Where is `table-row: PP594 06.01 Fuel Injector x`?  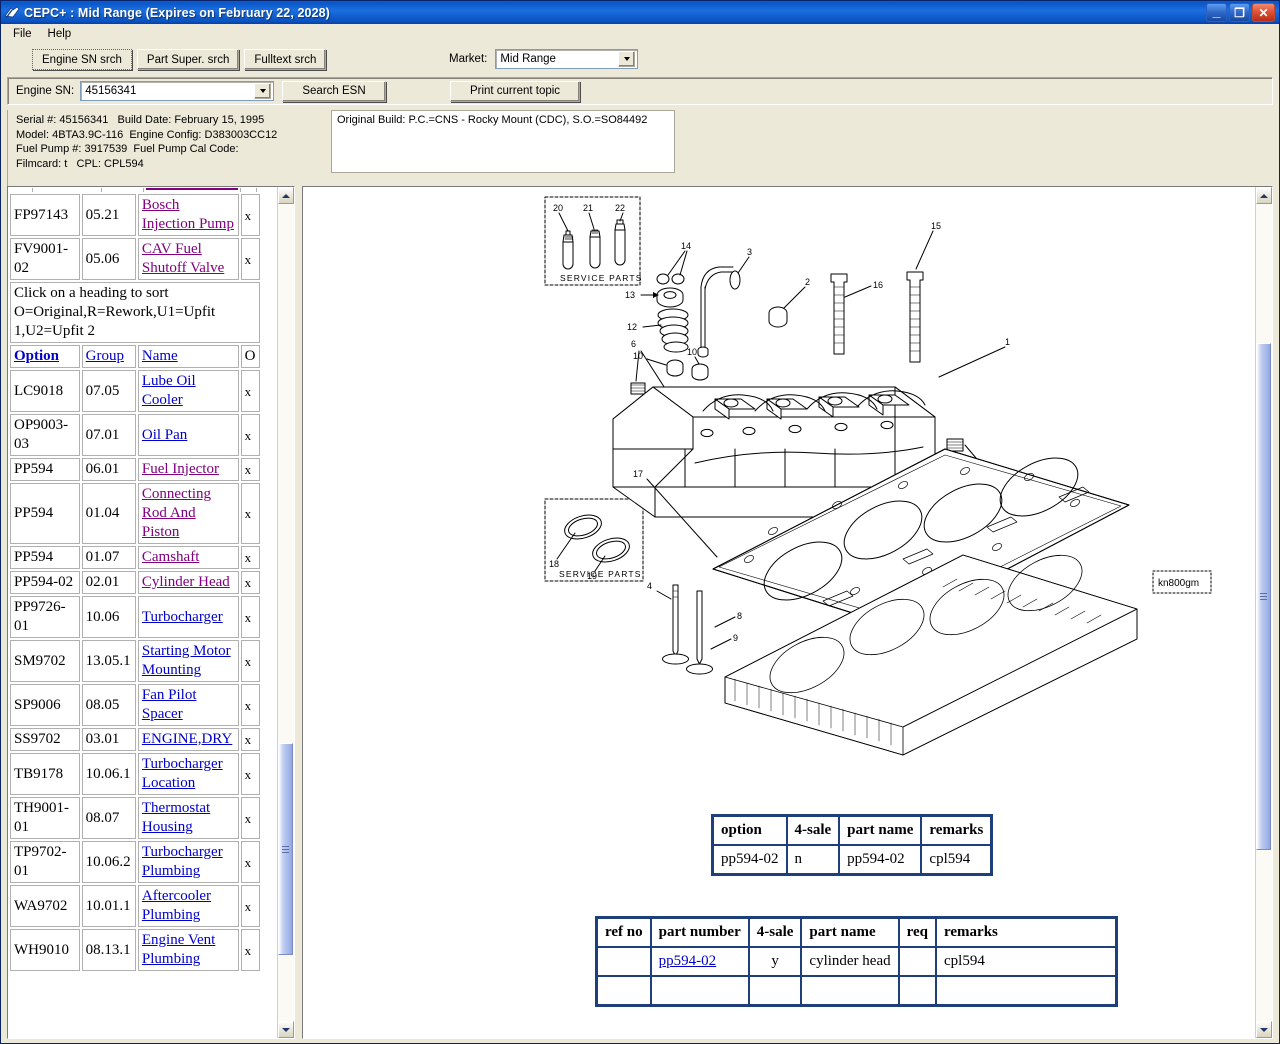
table-row: PP594 06.01 Fuel Injector x is located at coordinates (135, 469).